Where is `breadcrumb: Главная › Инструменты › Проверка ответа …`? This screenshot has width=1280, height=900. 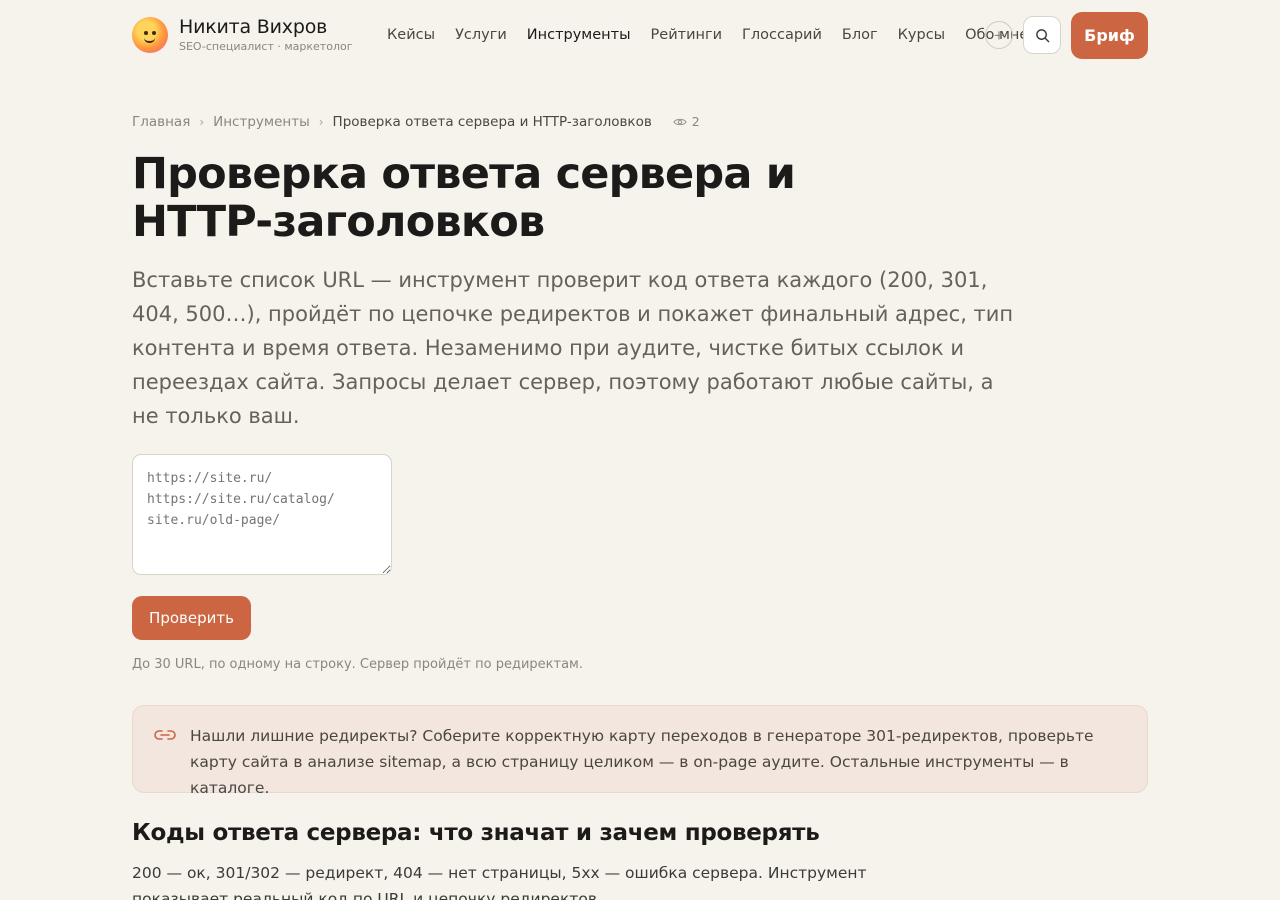
breadcrumb: Главная › Инструменты › Проверка ответа … is located at coordinates (416, 122).